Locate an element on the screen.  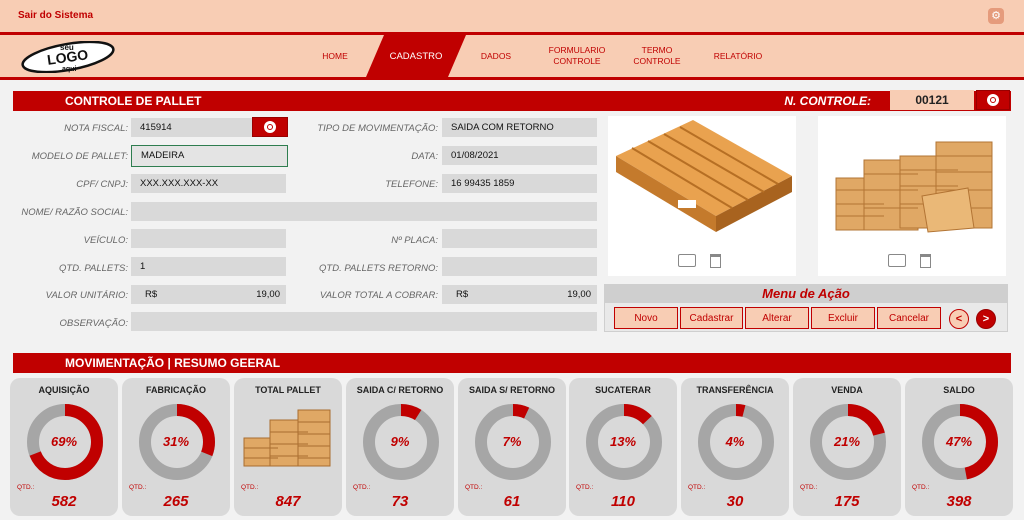
summary-header: MOVIMENTAÇÃO | RESUMO GEERAL is located at coordinates (512, 363).